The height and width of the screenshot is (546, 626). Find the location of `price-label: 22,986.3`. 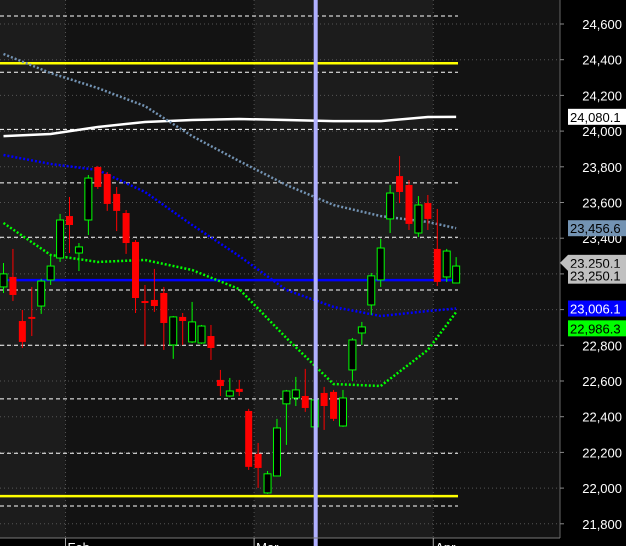

price-label: 22,986.3 is located at coordinates (597, 328).